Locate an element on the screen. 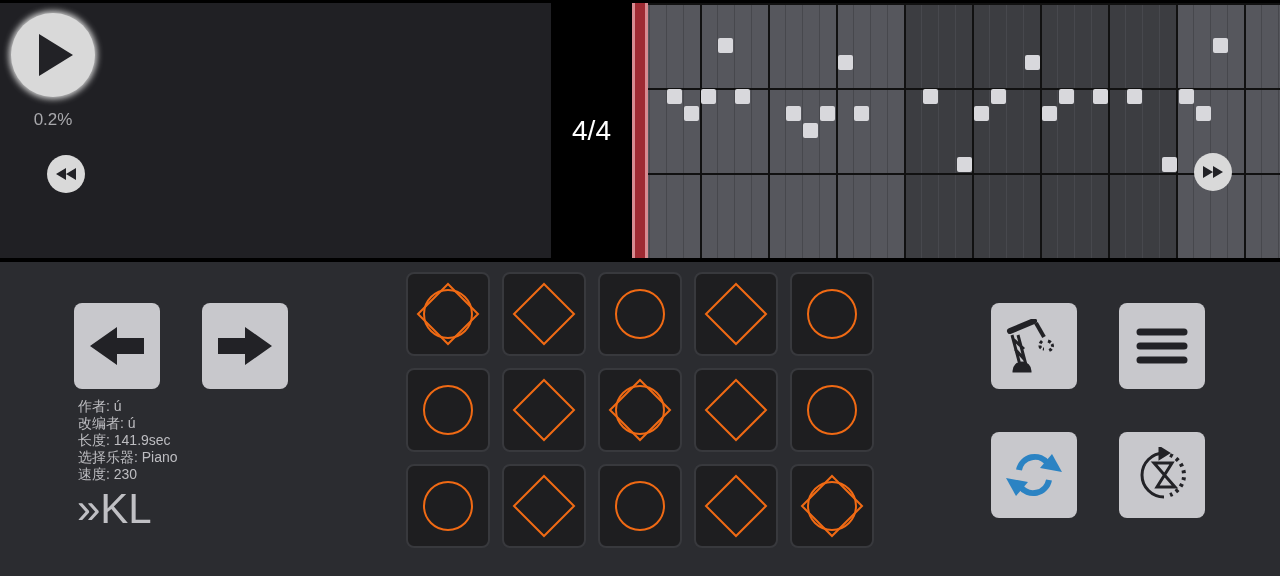 The height and width of the screenshot is (576, 1280). menu-icon is located at coordinates (1162, 346).